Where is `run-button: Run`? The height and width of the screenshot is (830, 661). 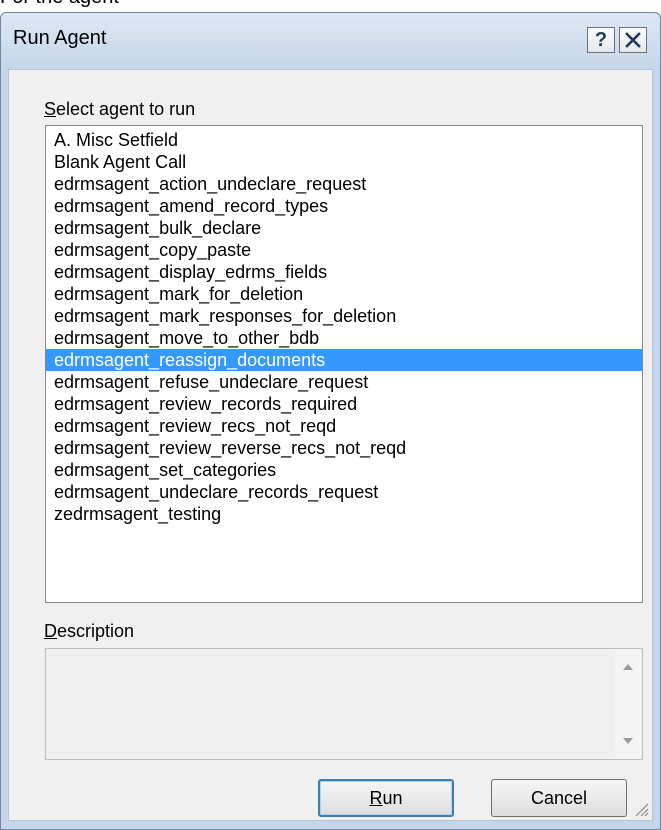
run-button: Run is located at coordinates (386, 798).